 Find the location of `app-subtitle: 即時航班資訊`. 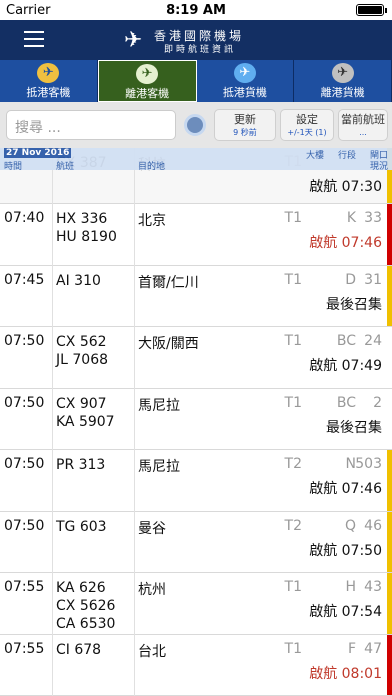

app-subtitle: 即時航班資訊 is located at coordinates (200, 50).